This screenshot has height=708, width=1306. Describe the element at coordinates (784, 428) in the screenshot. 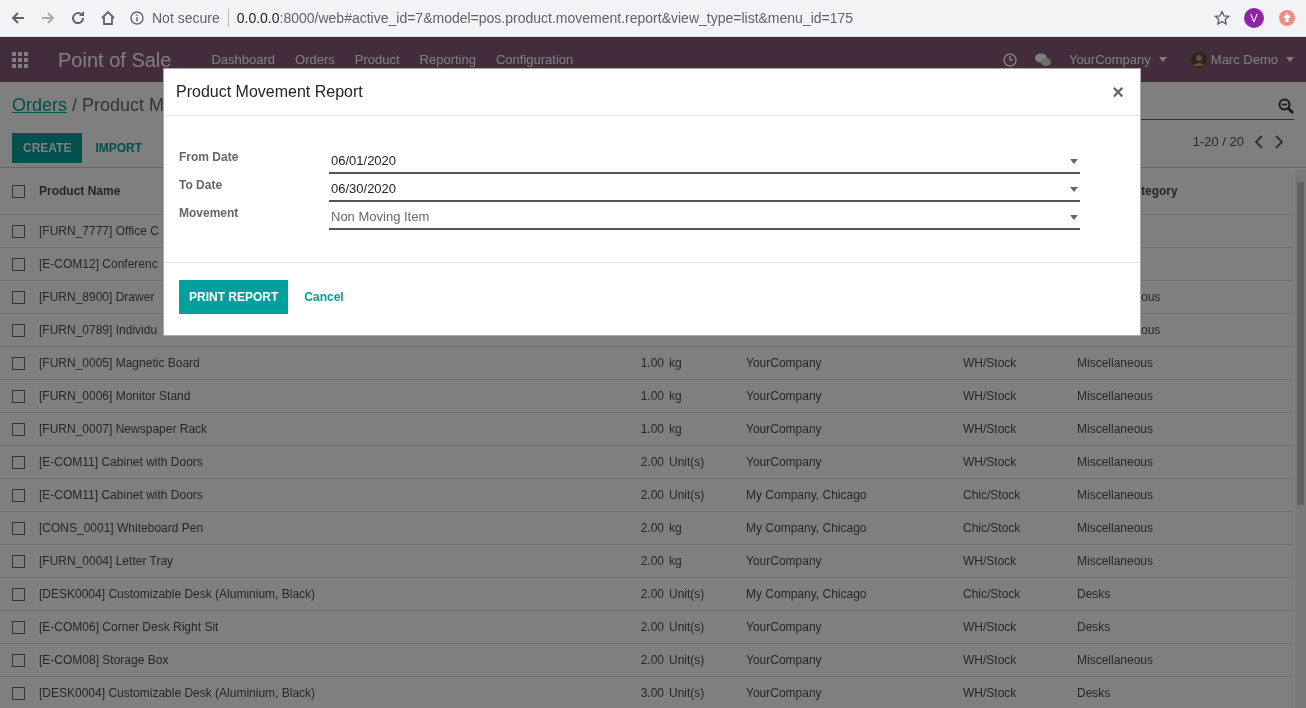

I see `company: YourCompany` at that location.